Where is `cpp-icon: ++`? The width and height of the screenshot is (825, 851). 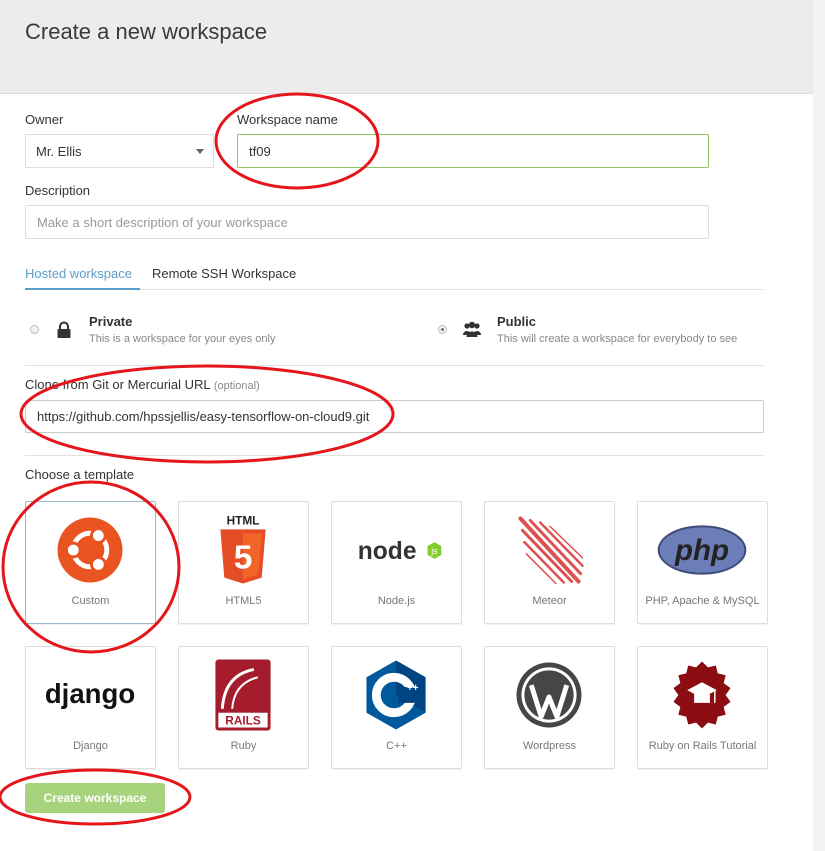 cpp-icon: ++ is located at coordinates (396, 695).